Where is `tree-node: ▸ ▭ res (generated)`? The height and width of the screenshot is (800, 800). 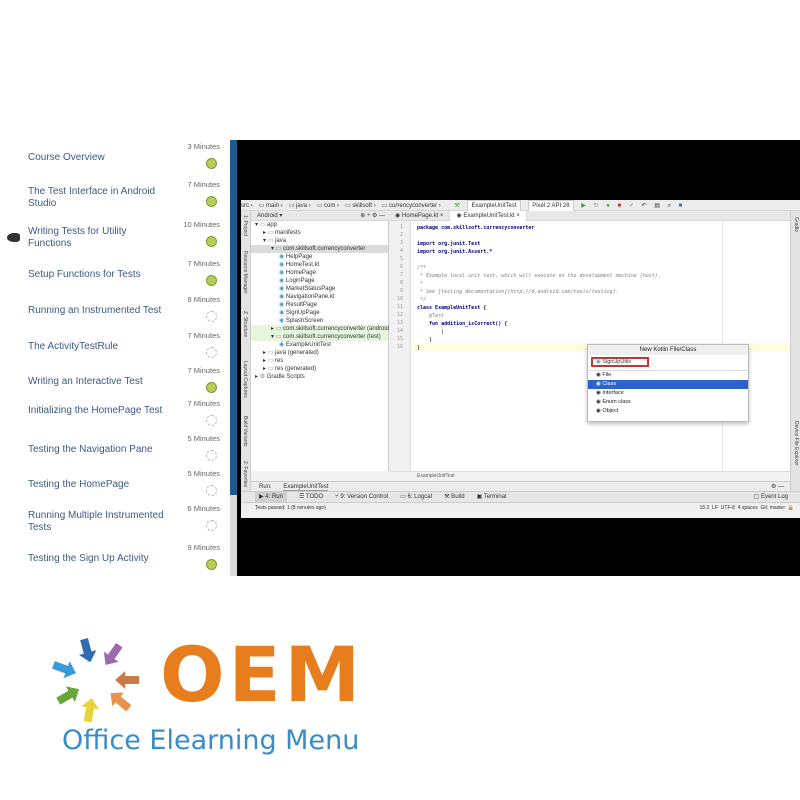 tree-node: ▸ ▭ res (generated) is located at coordinates (319, 369).